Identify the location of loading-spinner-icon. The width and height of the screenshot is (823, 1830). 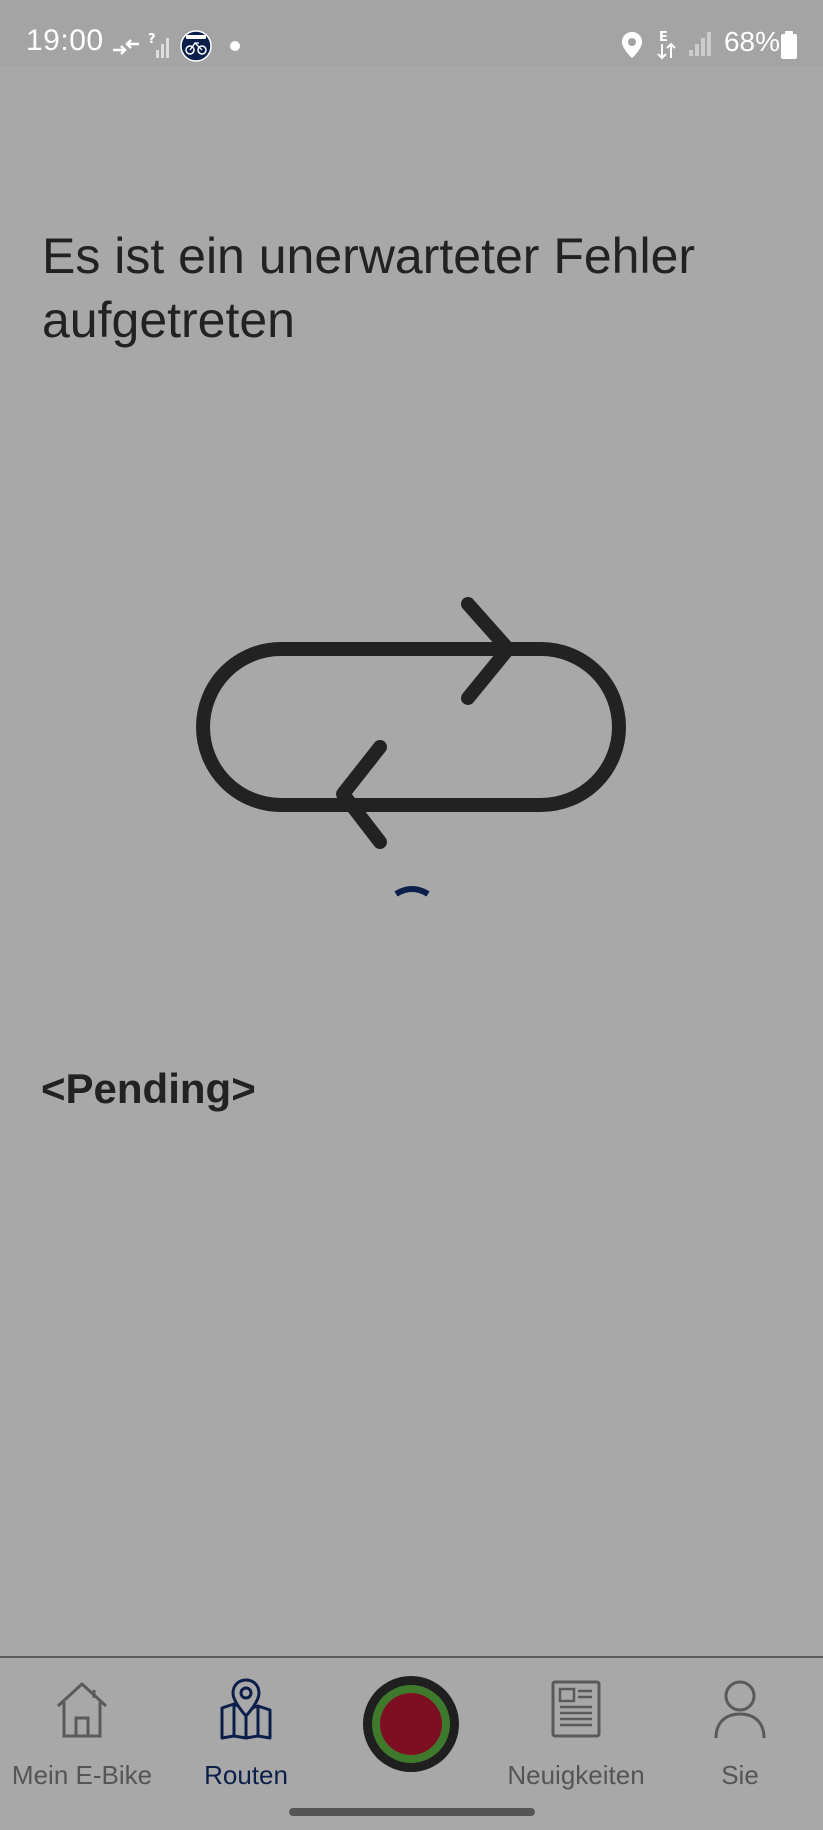
(412, 891).